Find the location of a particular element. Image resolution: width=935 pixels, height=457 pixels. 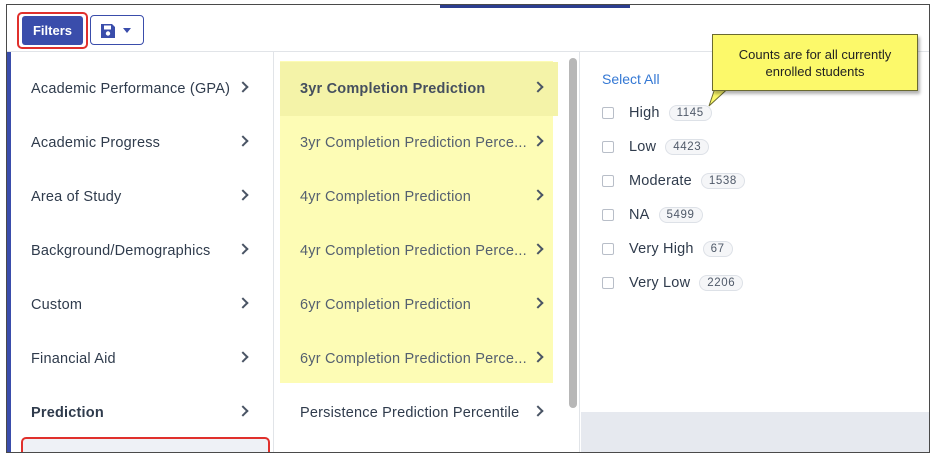

subcategory-label: 4yr Completion Prediction is located at coordinates (386, 197).